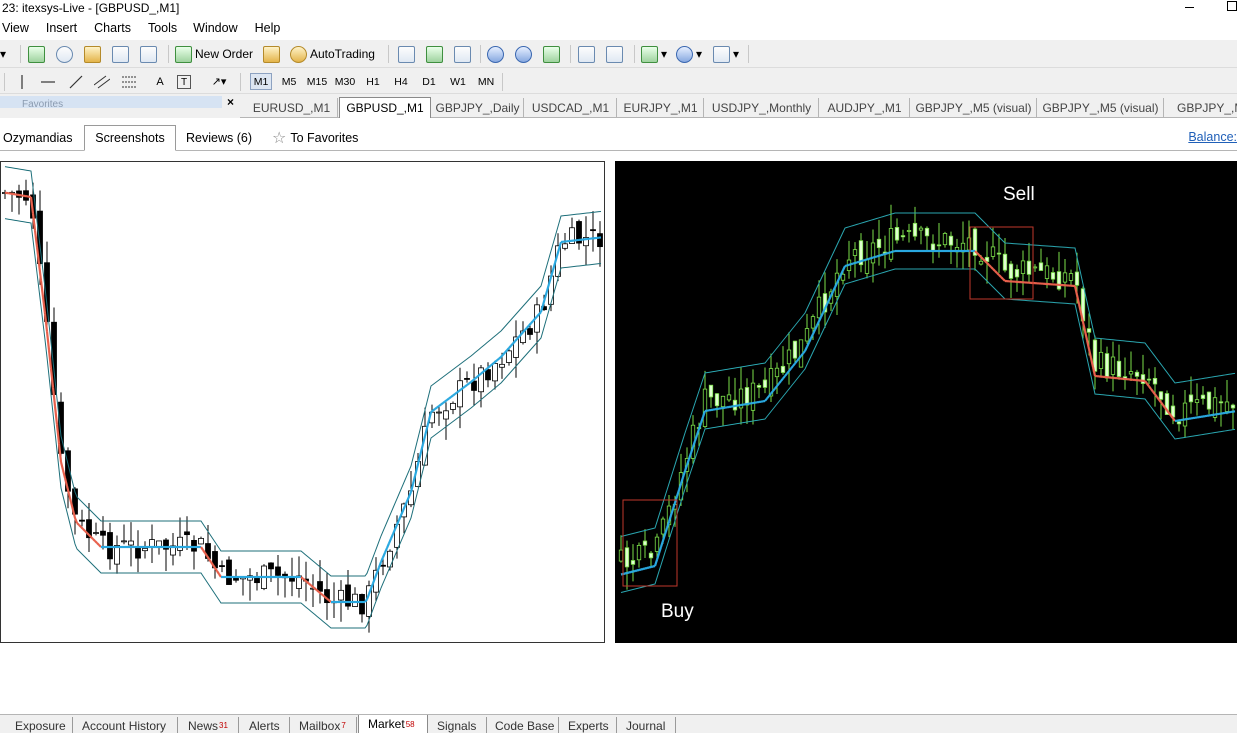 The width and height of the screenshot is (1237, 733). I want to click on trendline-icon, so click(76, 81).